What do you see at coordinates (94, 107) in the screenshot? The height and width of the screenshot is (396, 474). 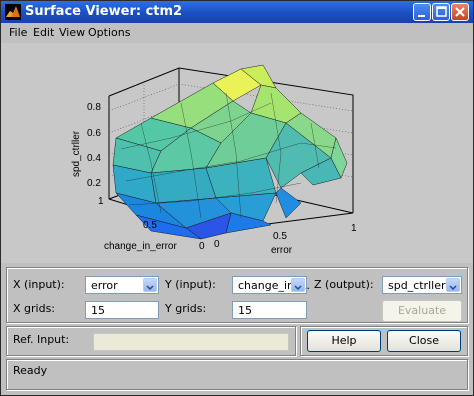 I see `z-tick-label: 0.8` at bounding box center [94, 107].